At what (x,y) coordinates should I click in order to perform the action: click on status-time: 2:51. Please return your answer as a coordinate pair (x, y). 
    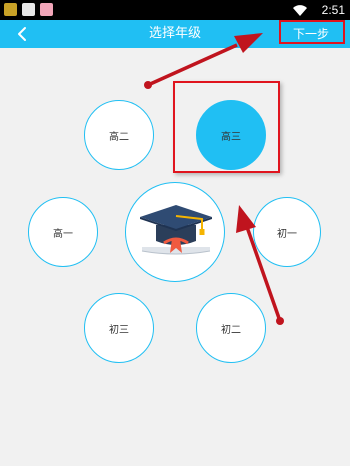
    Looking at the image, I should click on (333, 10).